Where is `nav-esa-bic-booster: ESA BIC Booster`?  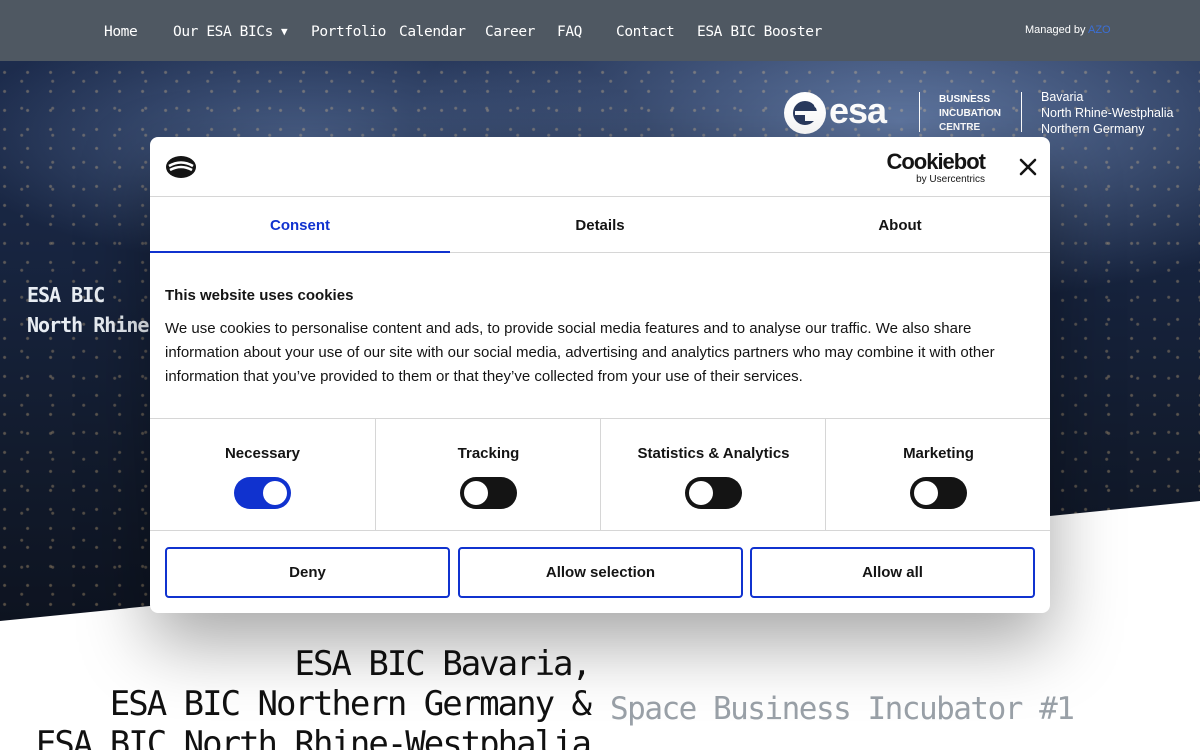
nav-esa-bic-booster: ESA BIC Booster is located at coordinates (759, 32).